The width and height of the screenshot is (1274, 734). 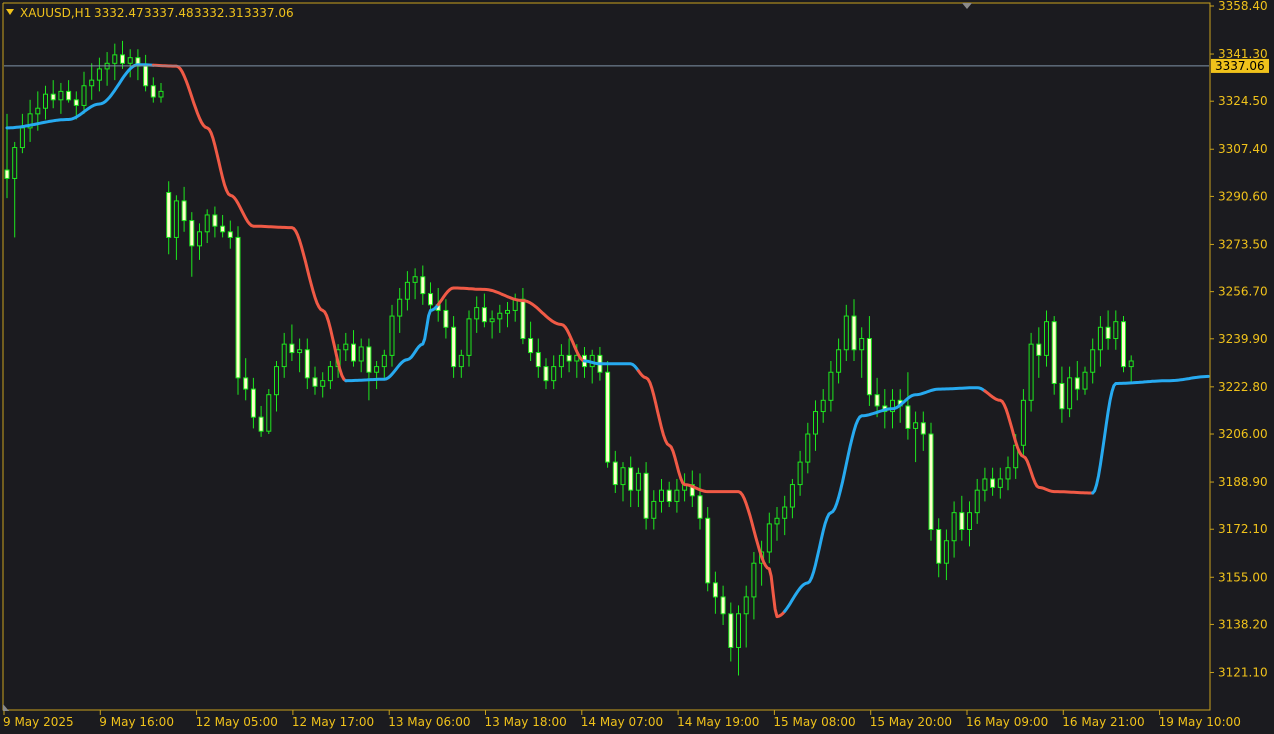 I want to click on x-tick-label: 14 May 07:00, so click(x=622, y=722).